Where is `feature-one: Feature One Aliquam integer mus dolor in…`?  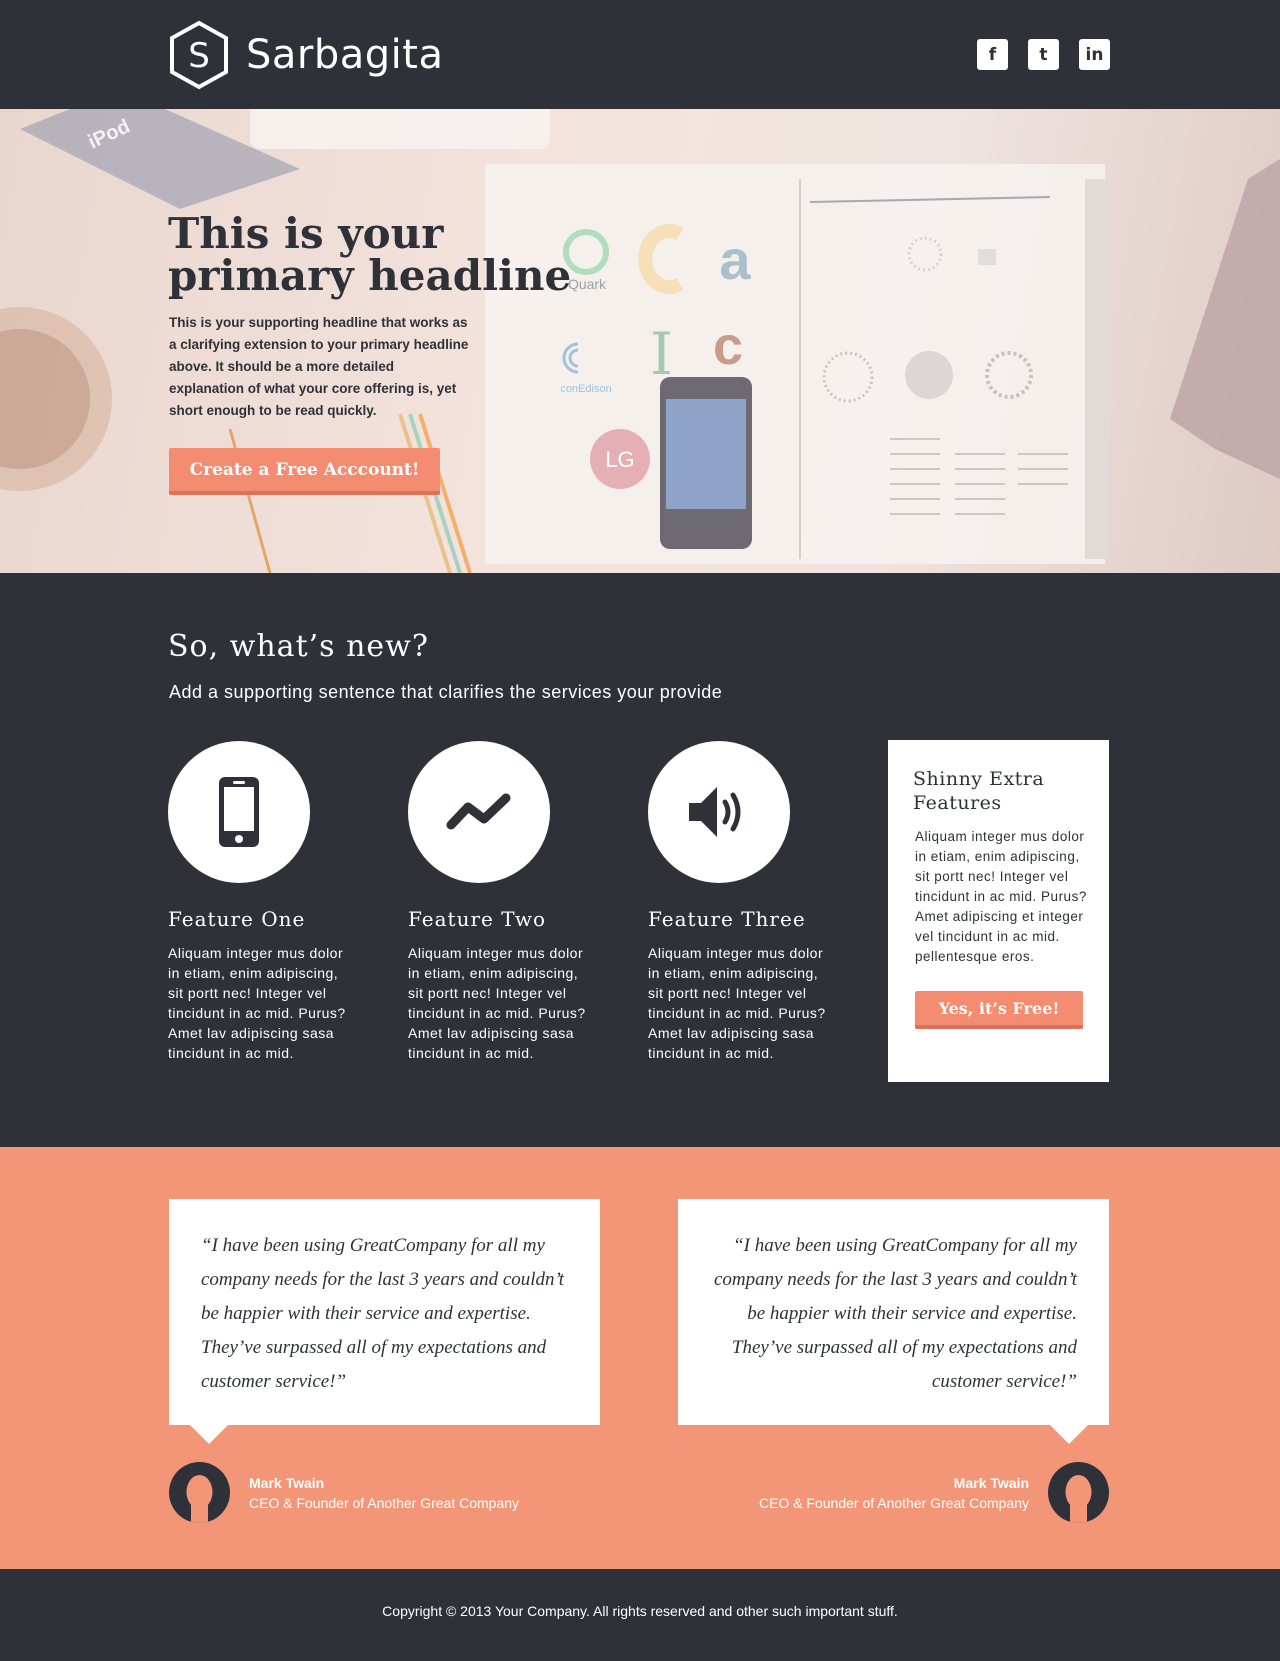 feature-one: Feature One Aliquam integer mus dolor in… is located at coordinates (258, 902).